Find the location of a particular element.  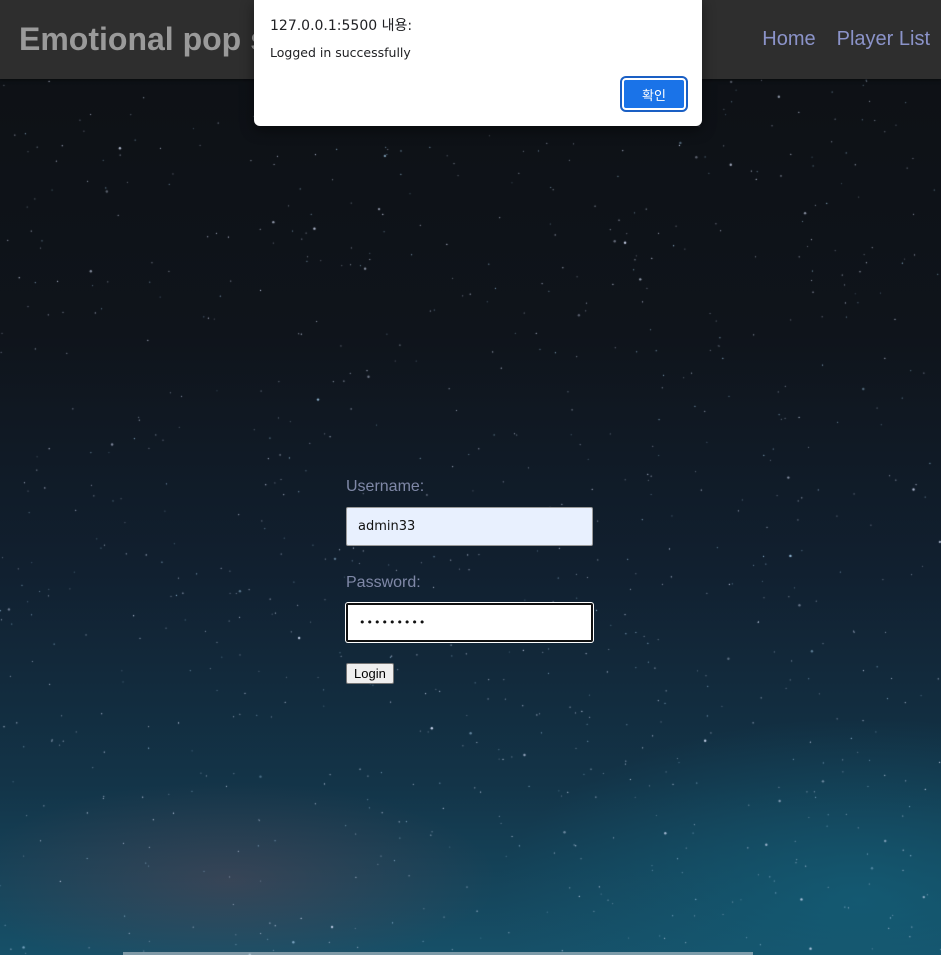

login-button: Login is located at coordinates (370, 673).